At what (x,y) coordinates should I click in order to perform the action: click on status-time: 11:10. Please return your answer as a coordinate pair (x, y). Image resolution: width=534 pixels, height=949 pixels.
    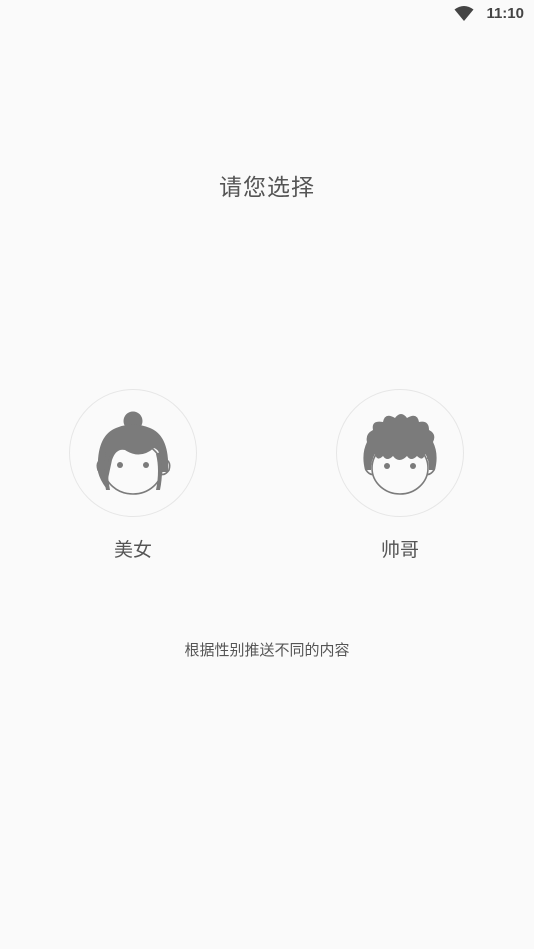
    Looking at the image, I should click on (505, 13).